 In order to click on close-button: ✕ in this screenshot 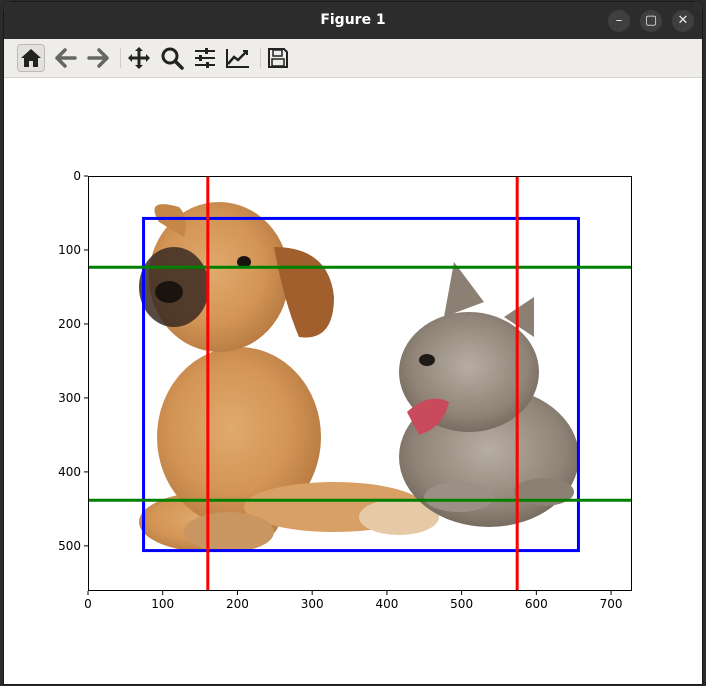, I will do `click(683, 21)`.